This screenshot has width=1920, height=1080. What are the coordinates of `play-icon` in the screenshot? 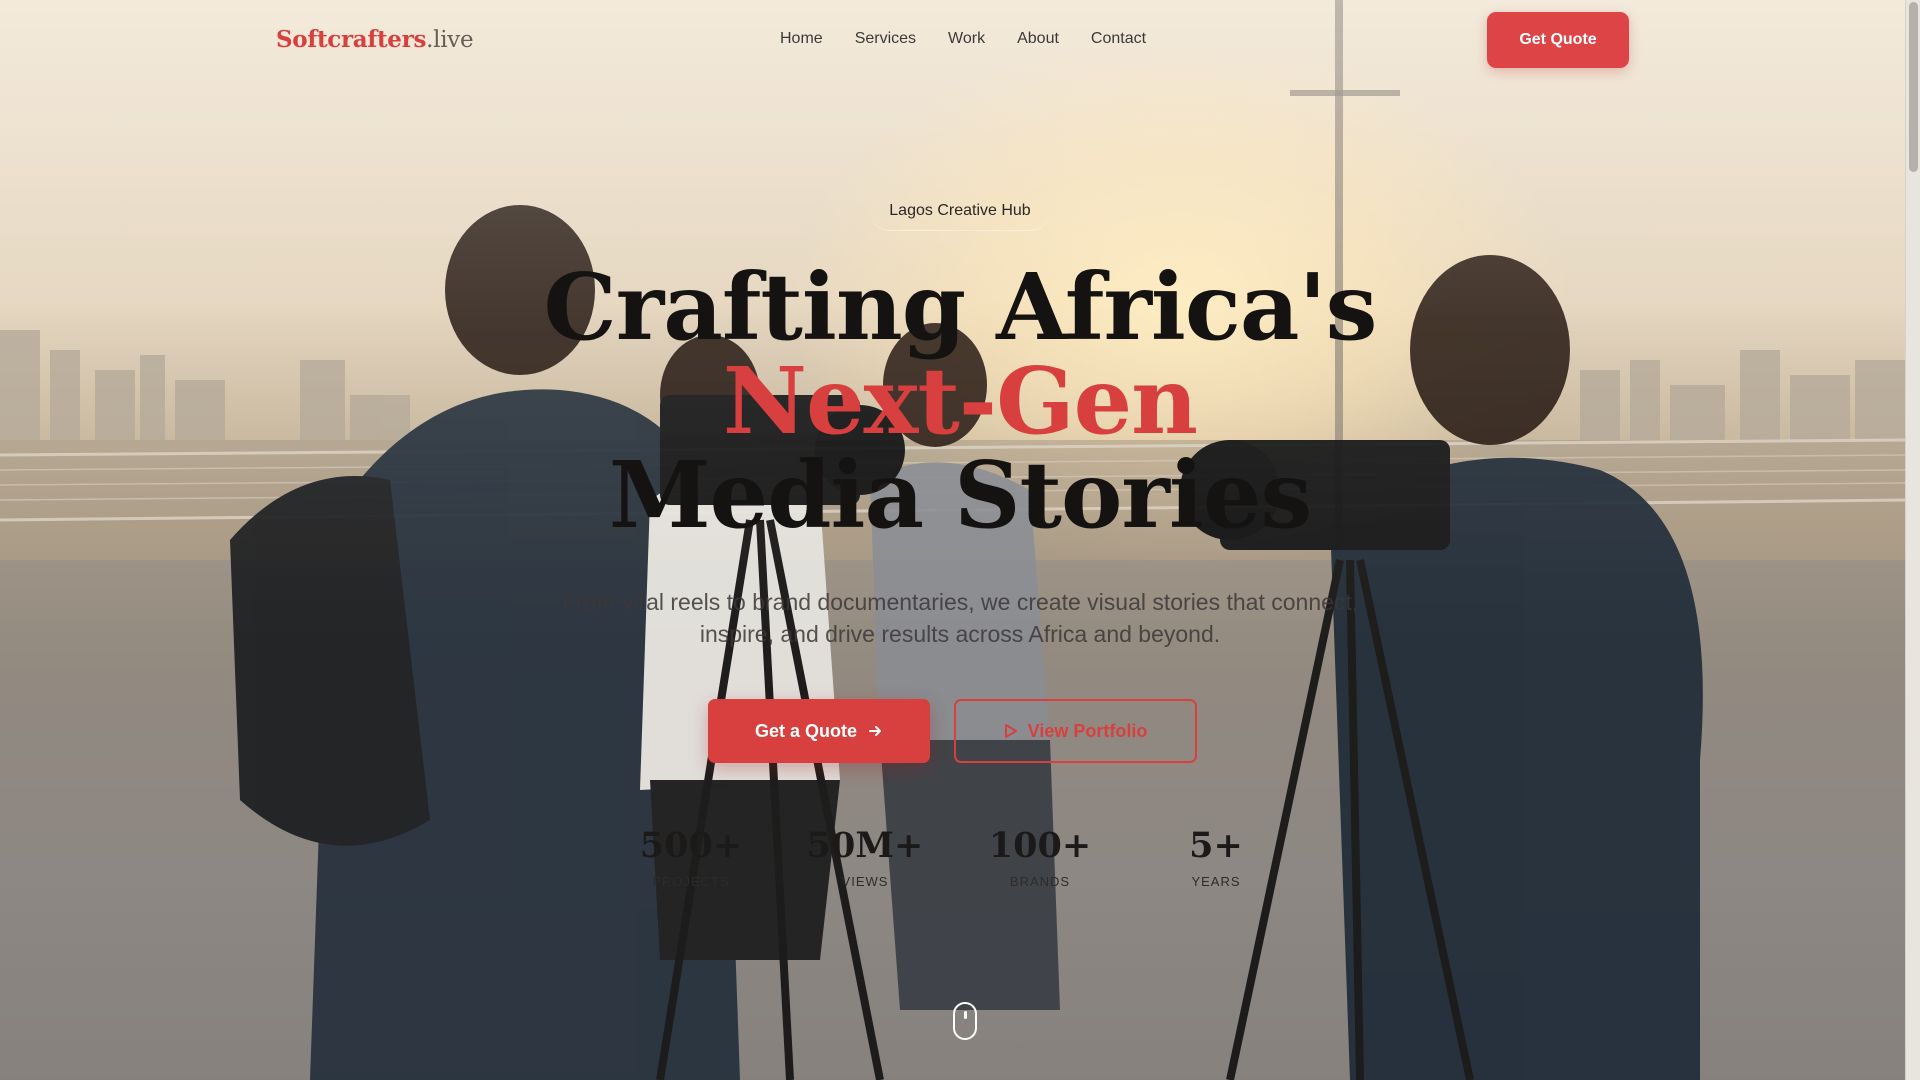 It's located at (1011, 731).